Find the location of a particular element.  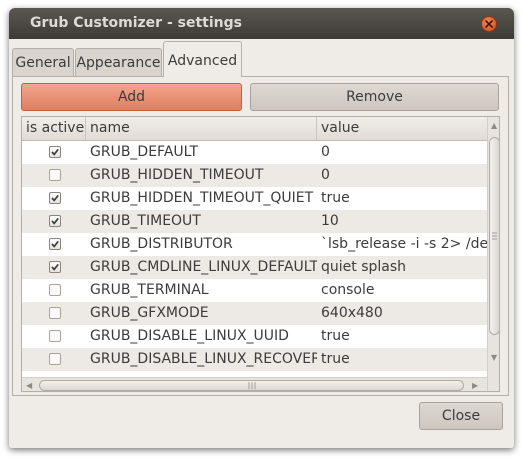

value-cell: `lsb_release -i -s 2> /dev is located at coordinates (402, 244).